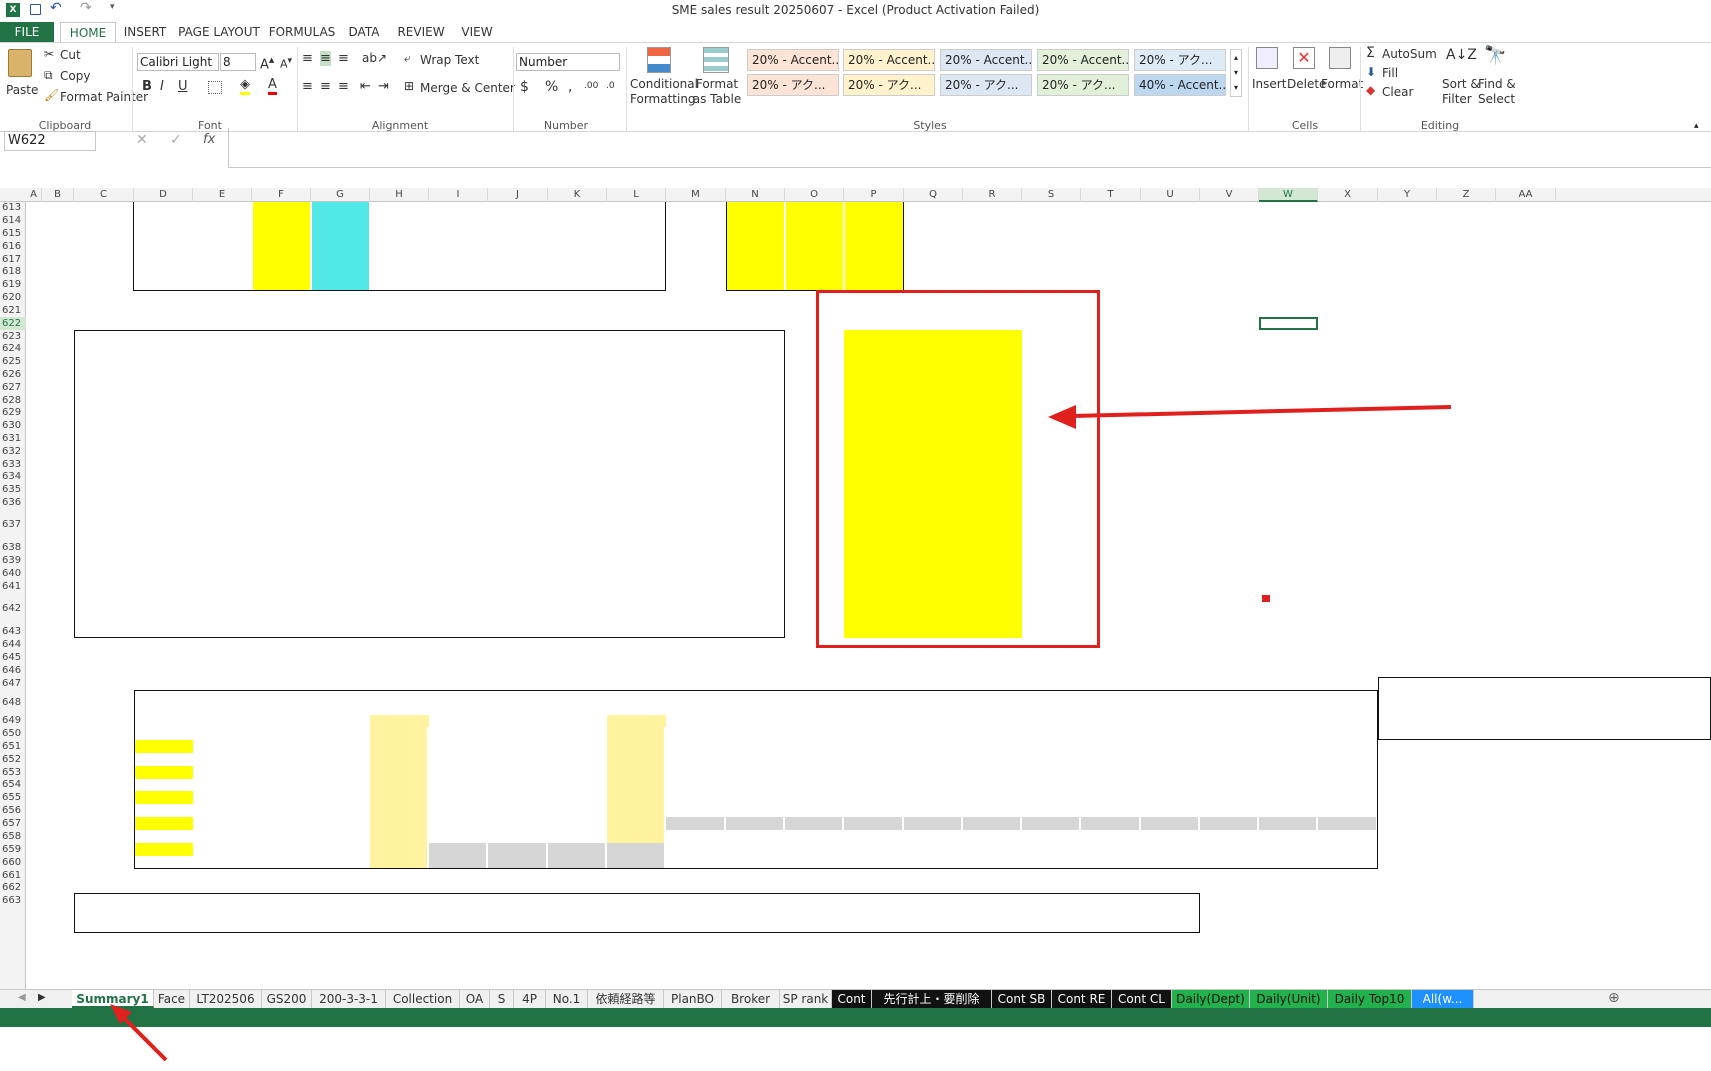 This screenshot has width=1711, height=1071. Describe the element at coordinates (992, 195) in the screenshot. I see `column-header-R: R` at that location.